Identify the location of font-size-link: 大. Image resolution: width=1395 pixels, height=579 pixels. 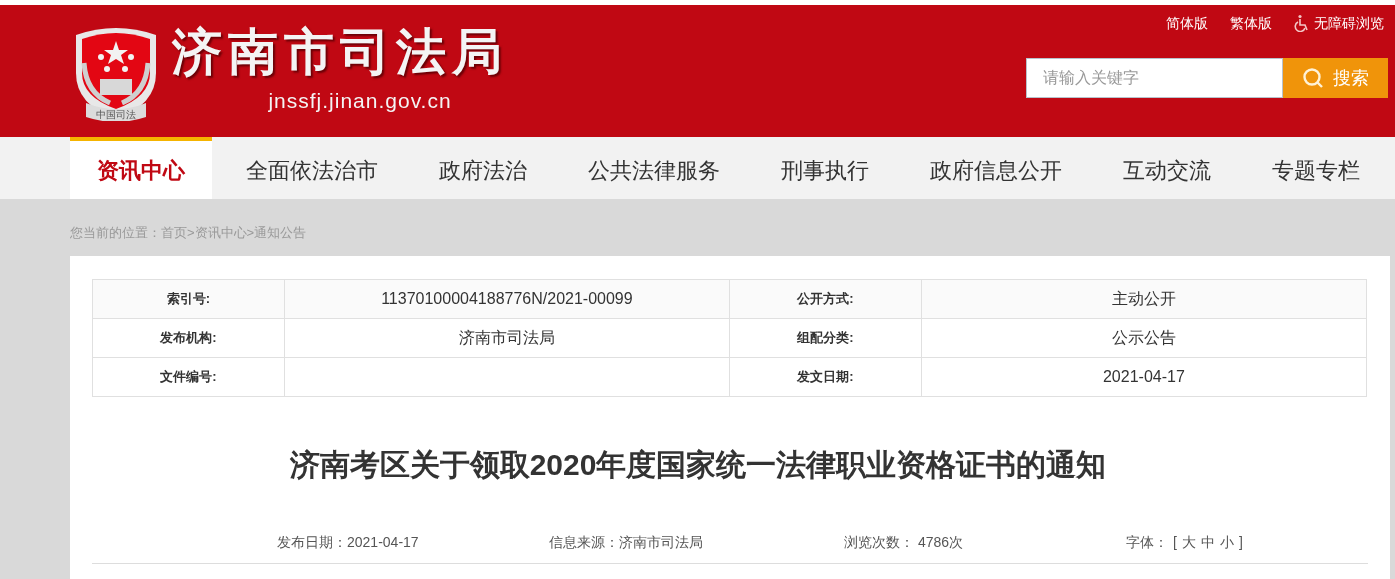
(1188, 542).